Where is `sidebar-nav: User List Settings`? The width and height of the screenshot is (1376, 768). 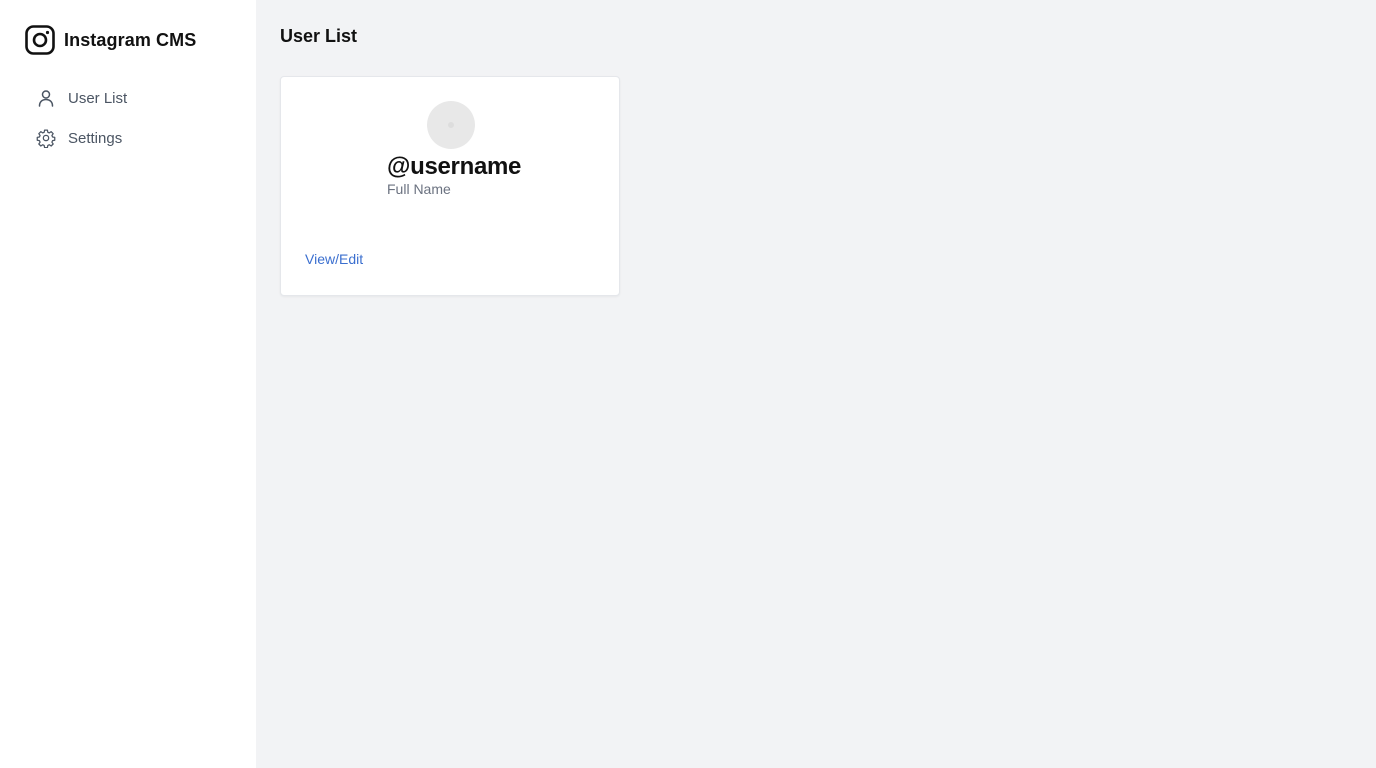
sidebar-nav: User List Settings is located at coordinates (132, 118).